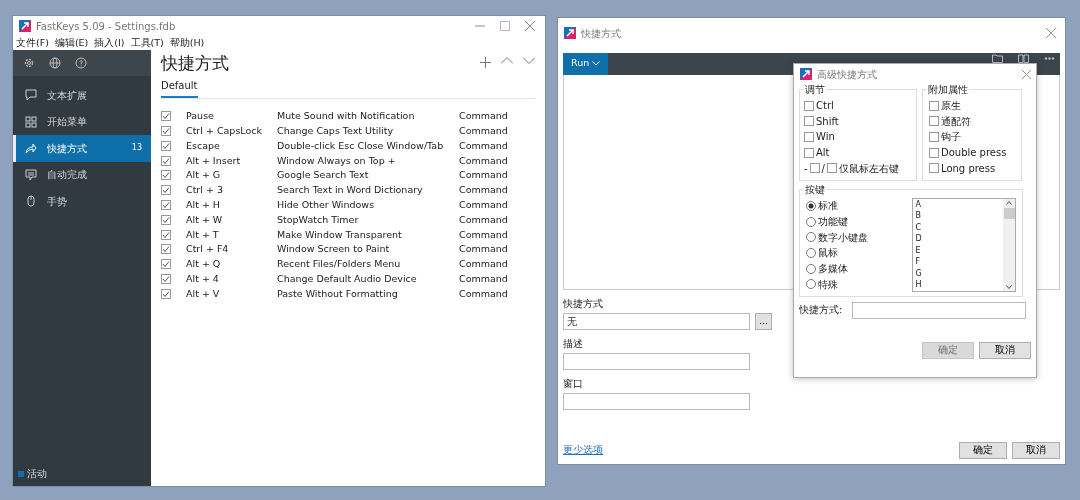 The height and width of the screenshot is (500, 1080). I want to click on sidebar-label: 自动完成, so click(67, 175).